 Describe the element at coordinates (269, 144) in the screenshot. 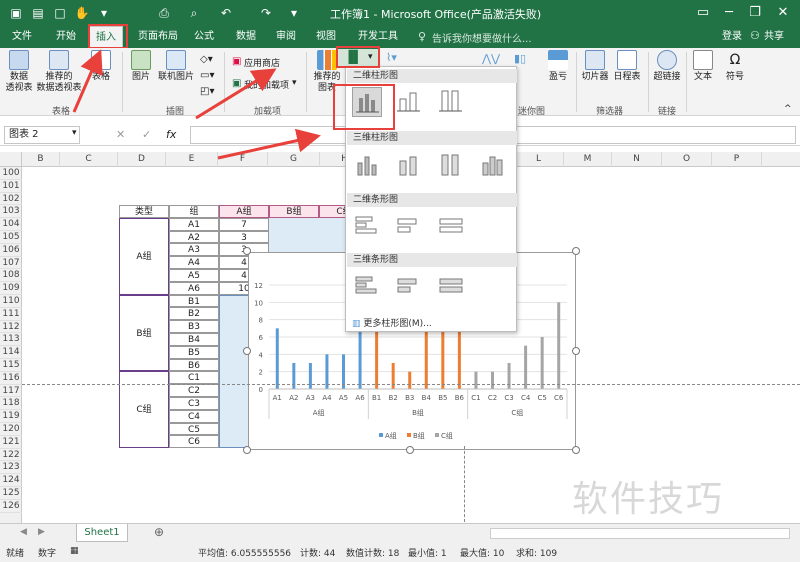

I see `arrow-to-dropdown` at that location.